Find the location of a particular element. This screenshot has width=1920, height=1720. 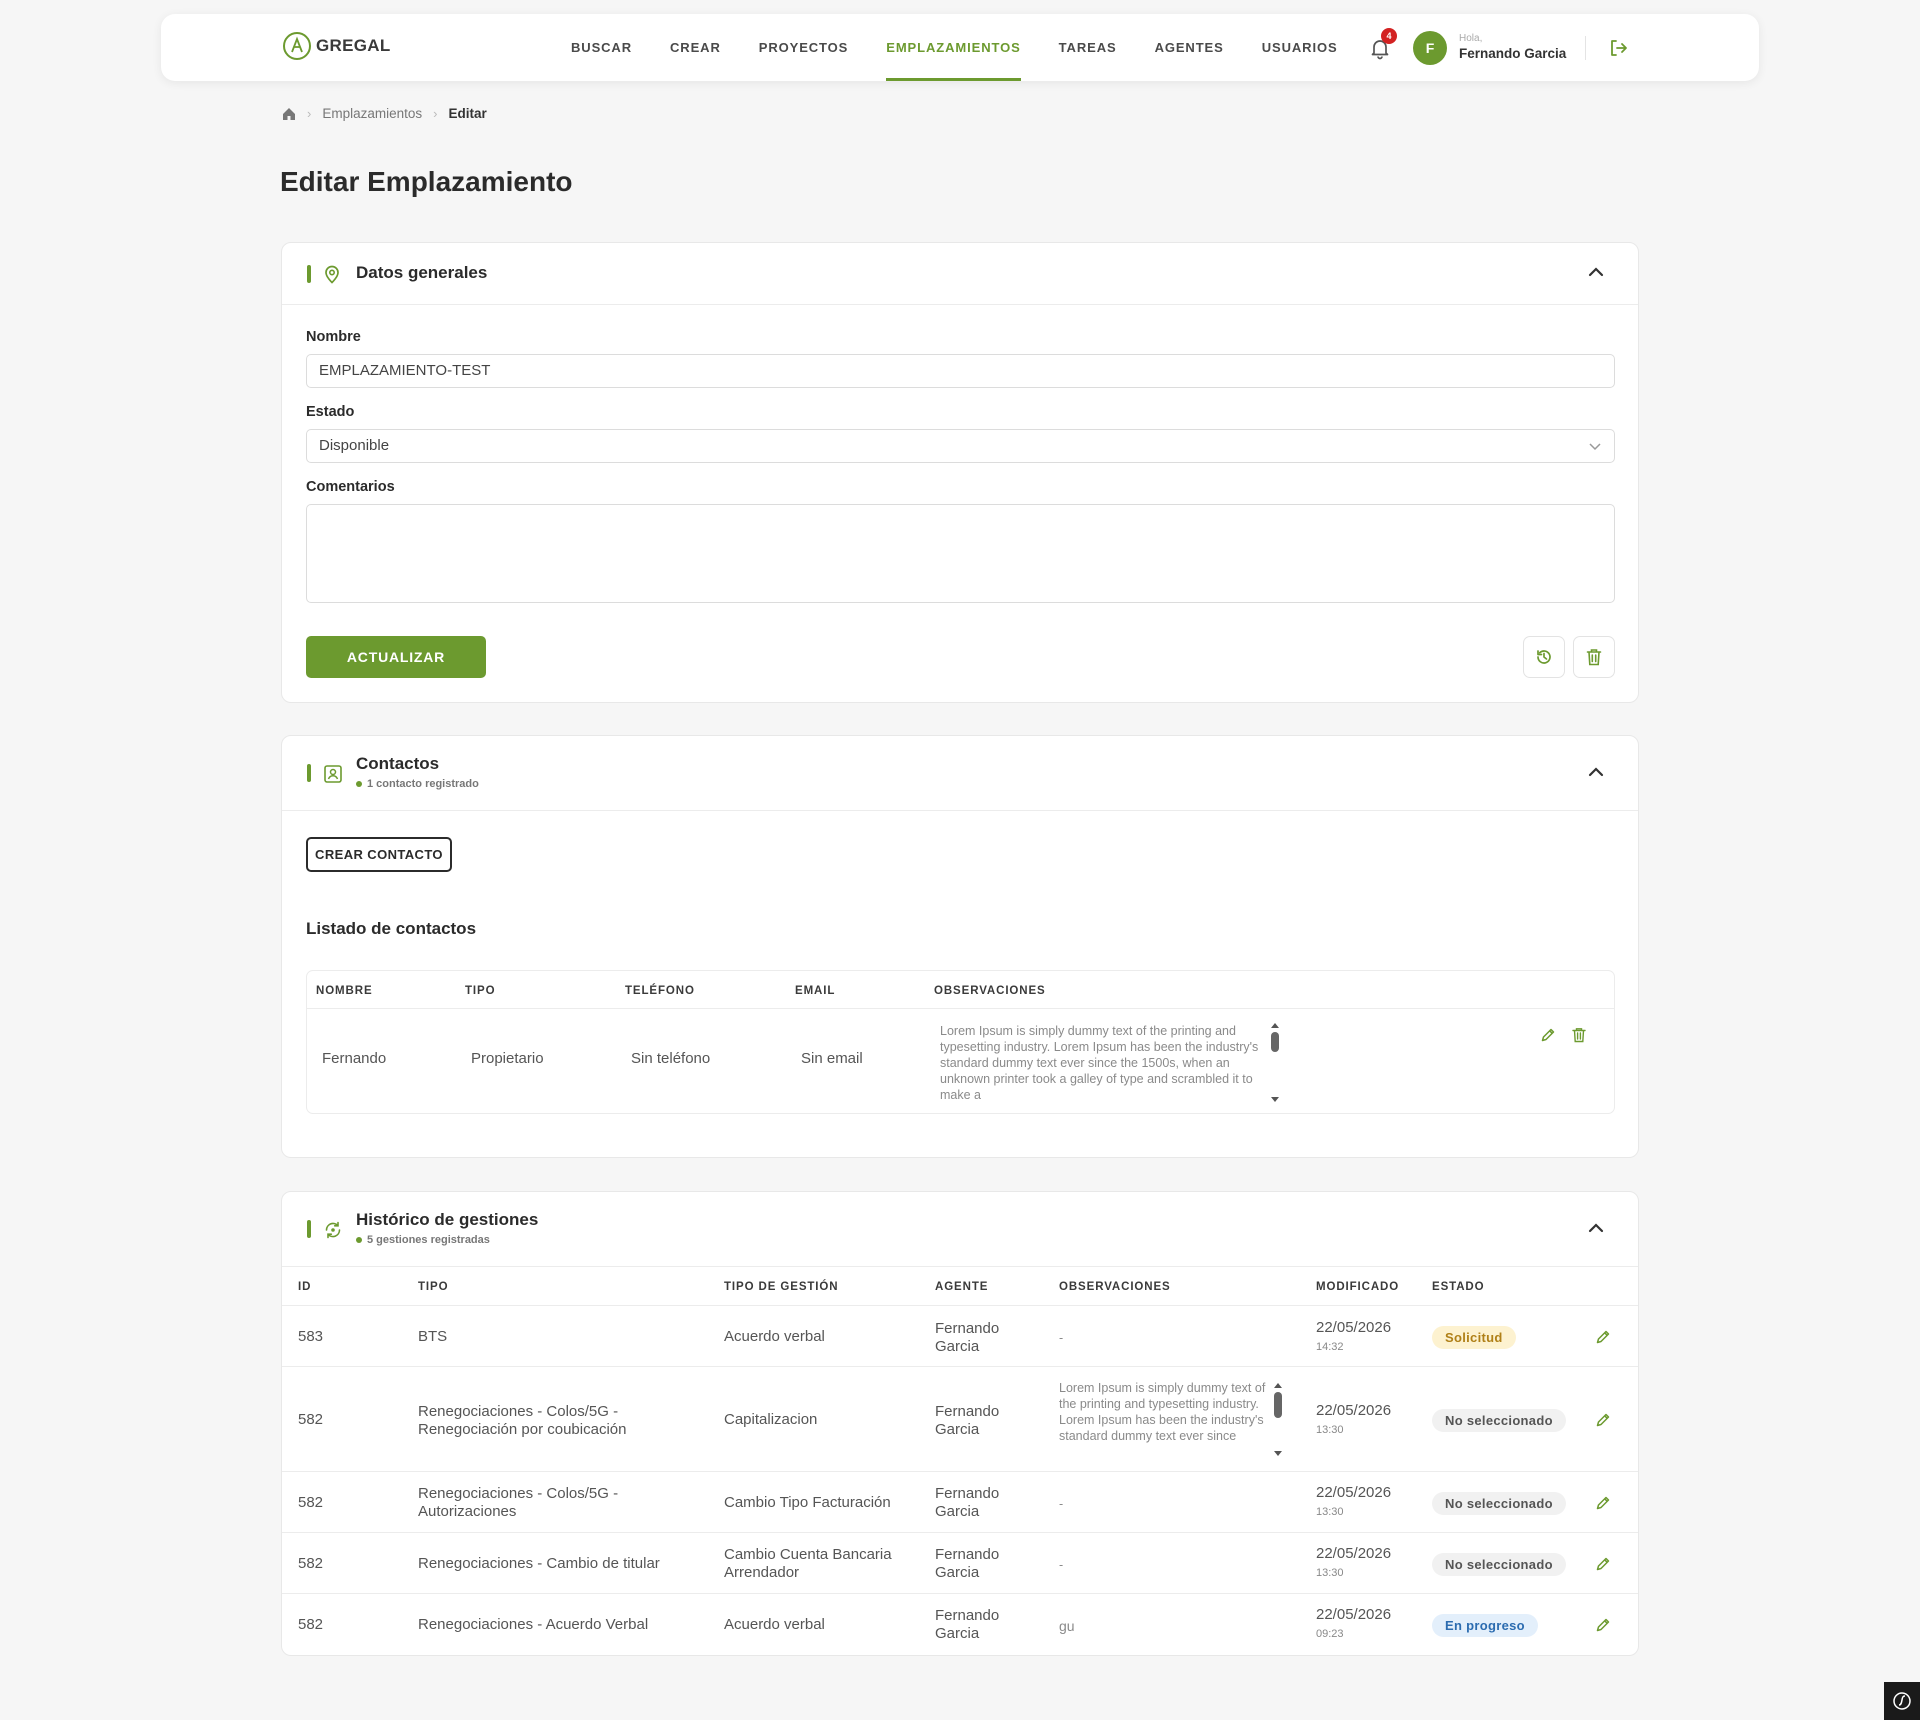

user-name: Fernando Garcia is located at coordinates (1513, 53).